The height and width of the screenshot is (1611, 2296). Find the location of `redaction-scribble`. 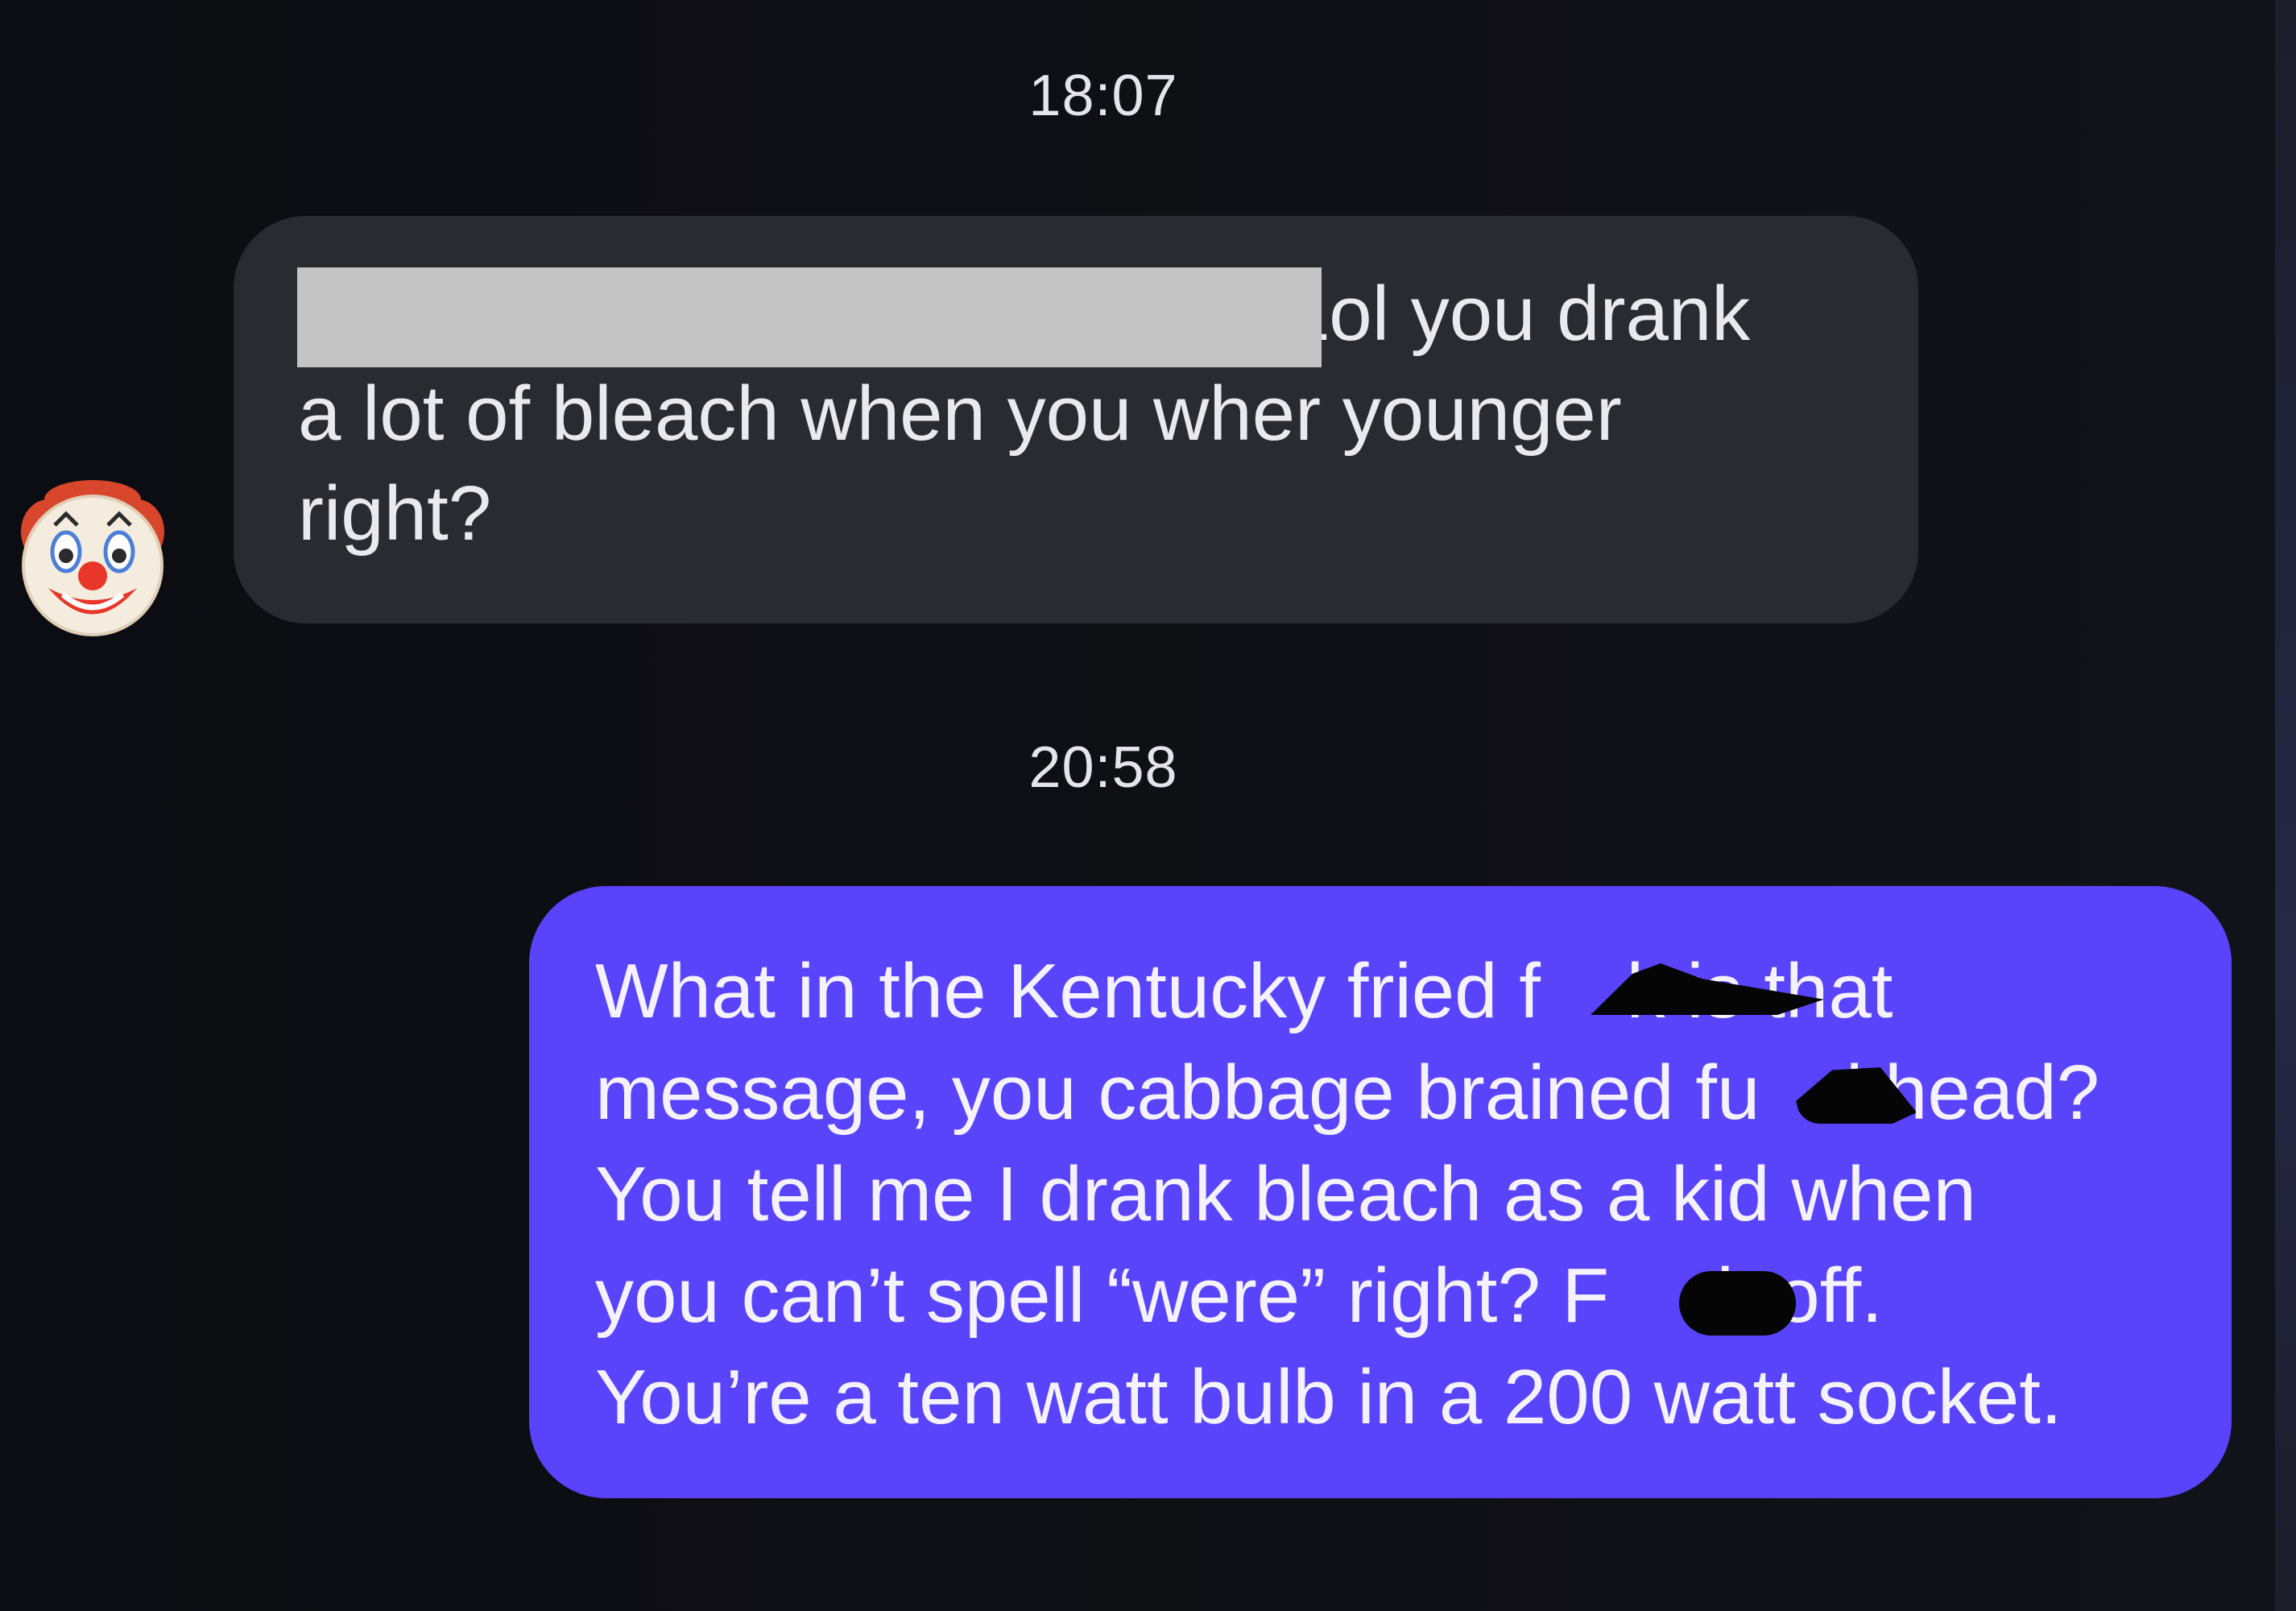

redaction-scribble is located at coordinates (1737, 1303).